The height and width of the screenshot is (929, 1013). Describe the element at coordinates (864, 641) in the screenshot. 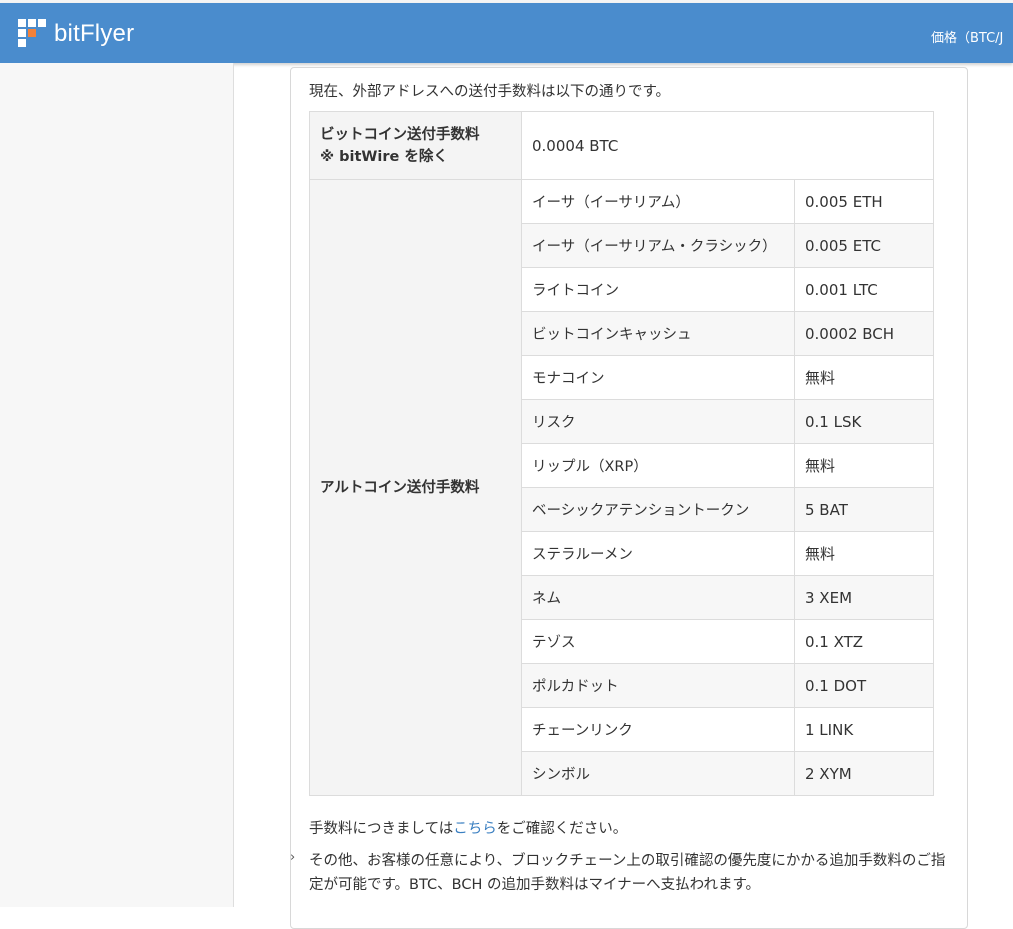

I see `coin-fee-value: 0.1 XTZ` at that location.